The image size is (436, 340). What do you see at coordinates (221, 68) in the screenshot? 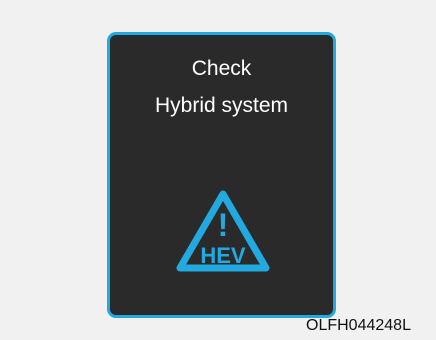
I see `check-text: Check` at bounding box center [221, 68].